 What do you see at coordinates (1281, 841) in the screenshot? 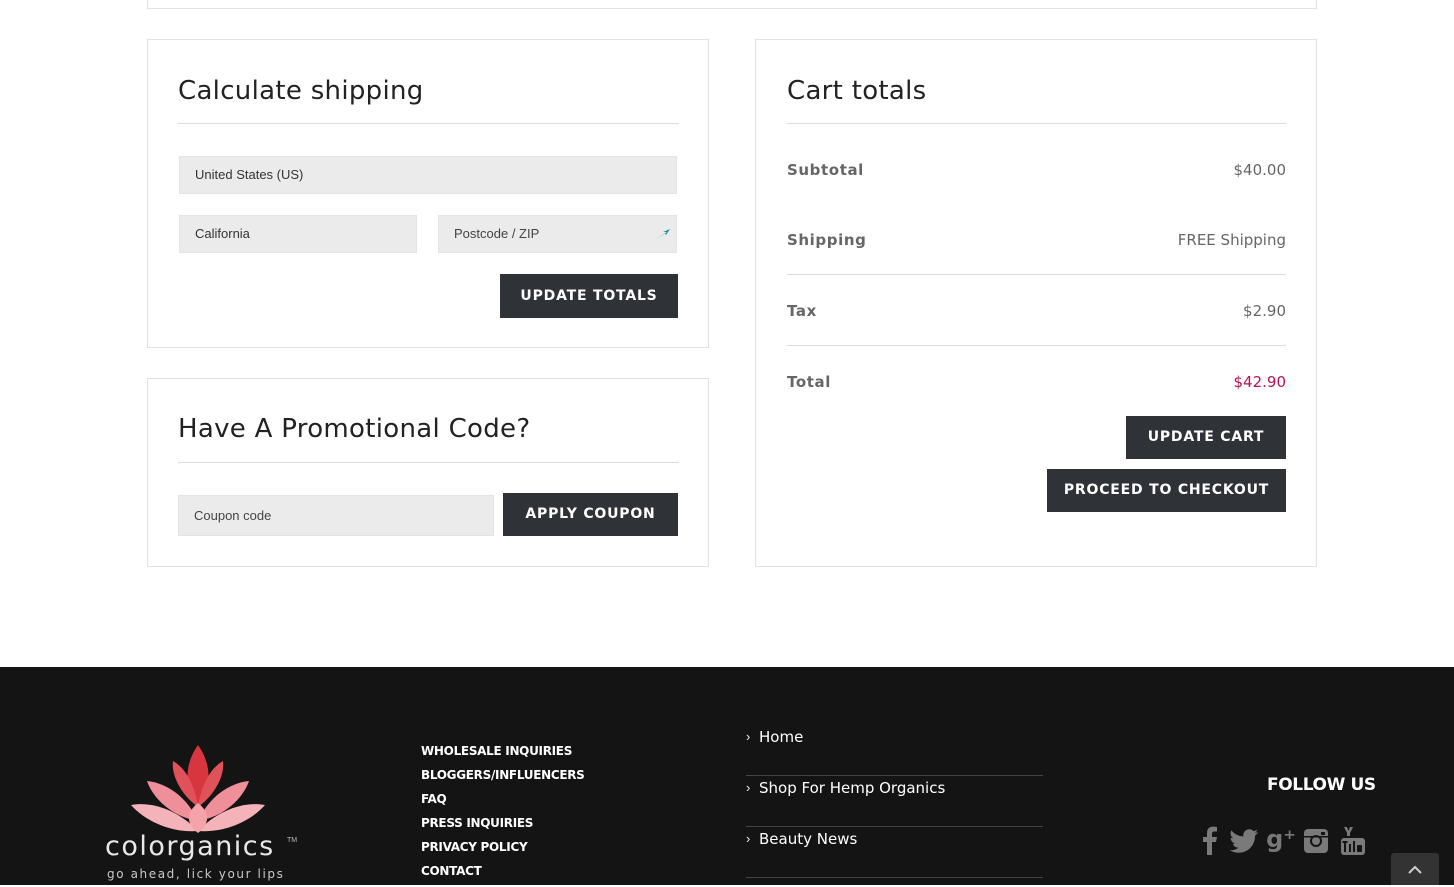
I see `google-plus-icon: g⁺` at bounding box center [1281, 841].